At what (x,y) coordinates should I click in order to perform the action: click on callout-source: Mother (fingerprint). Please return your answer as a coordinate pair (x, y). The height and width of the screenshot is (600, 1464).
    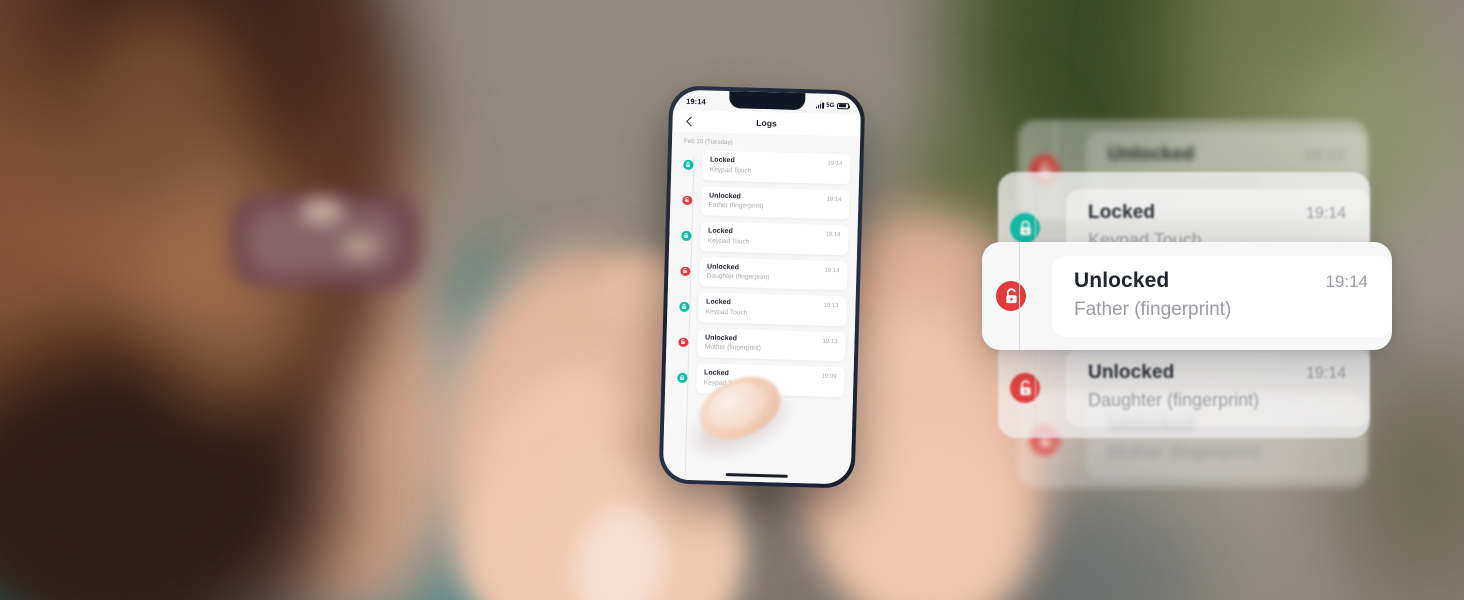
    Looking at the image, I should click on (1185, 452).